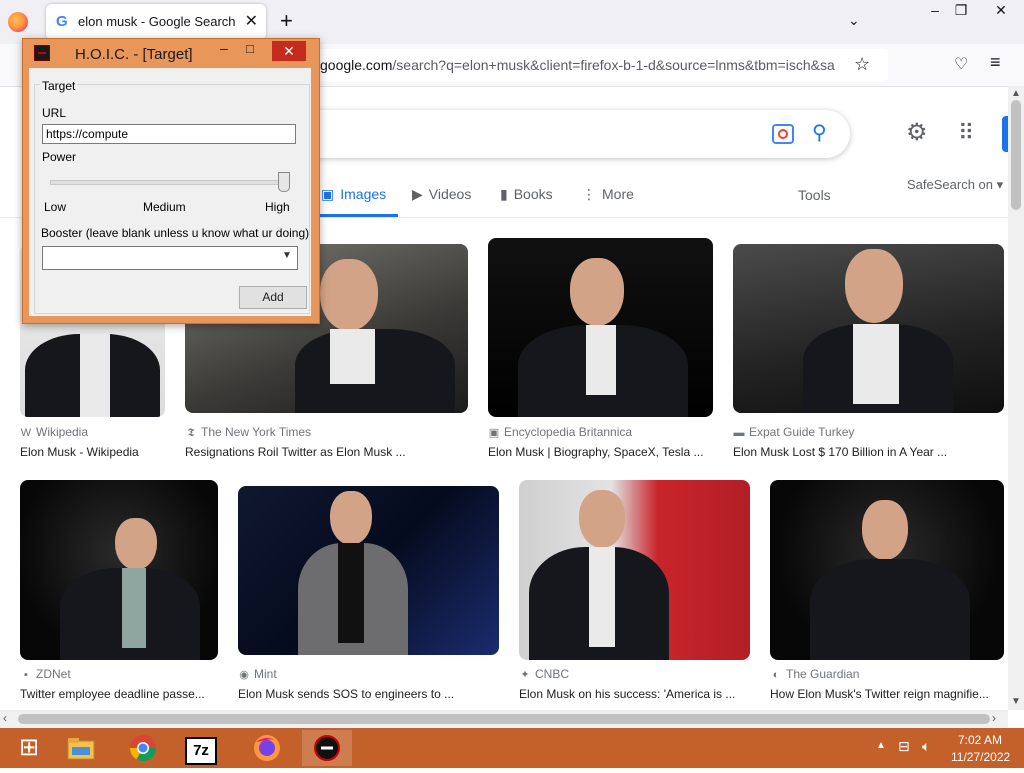 Image resolution: width=1024 pixels, height=773 pixels. Describe the element at coordinates (961, 12) in the screenshot. I see `window-maximize-button: ❐` at that location.